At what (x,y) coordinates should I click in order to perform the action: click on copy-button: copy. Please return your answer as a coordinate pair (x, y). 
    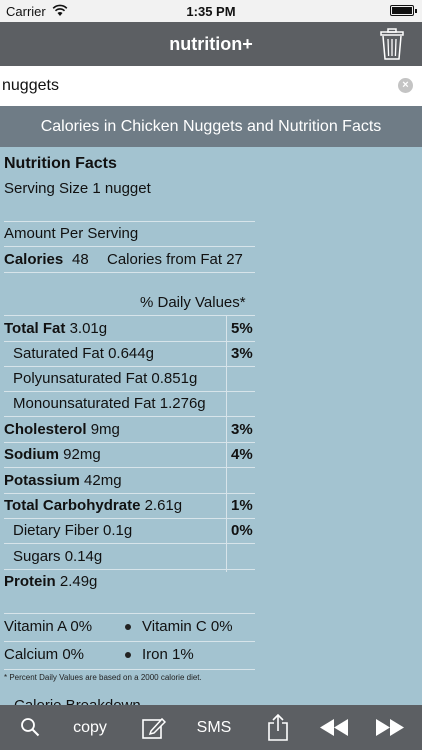
    Looking at the image, I should click on (90, 727).